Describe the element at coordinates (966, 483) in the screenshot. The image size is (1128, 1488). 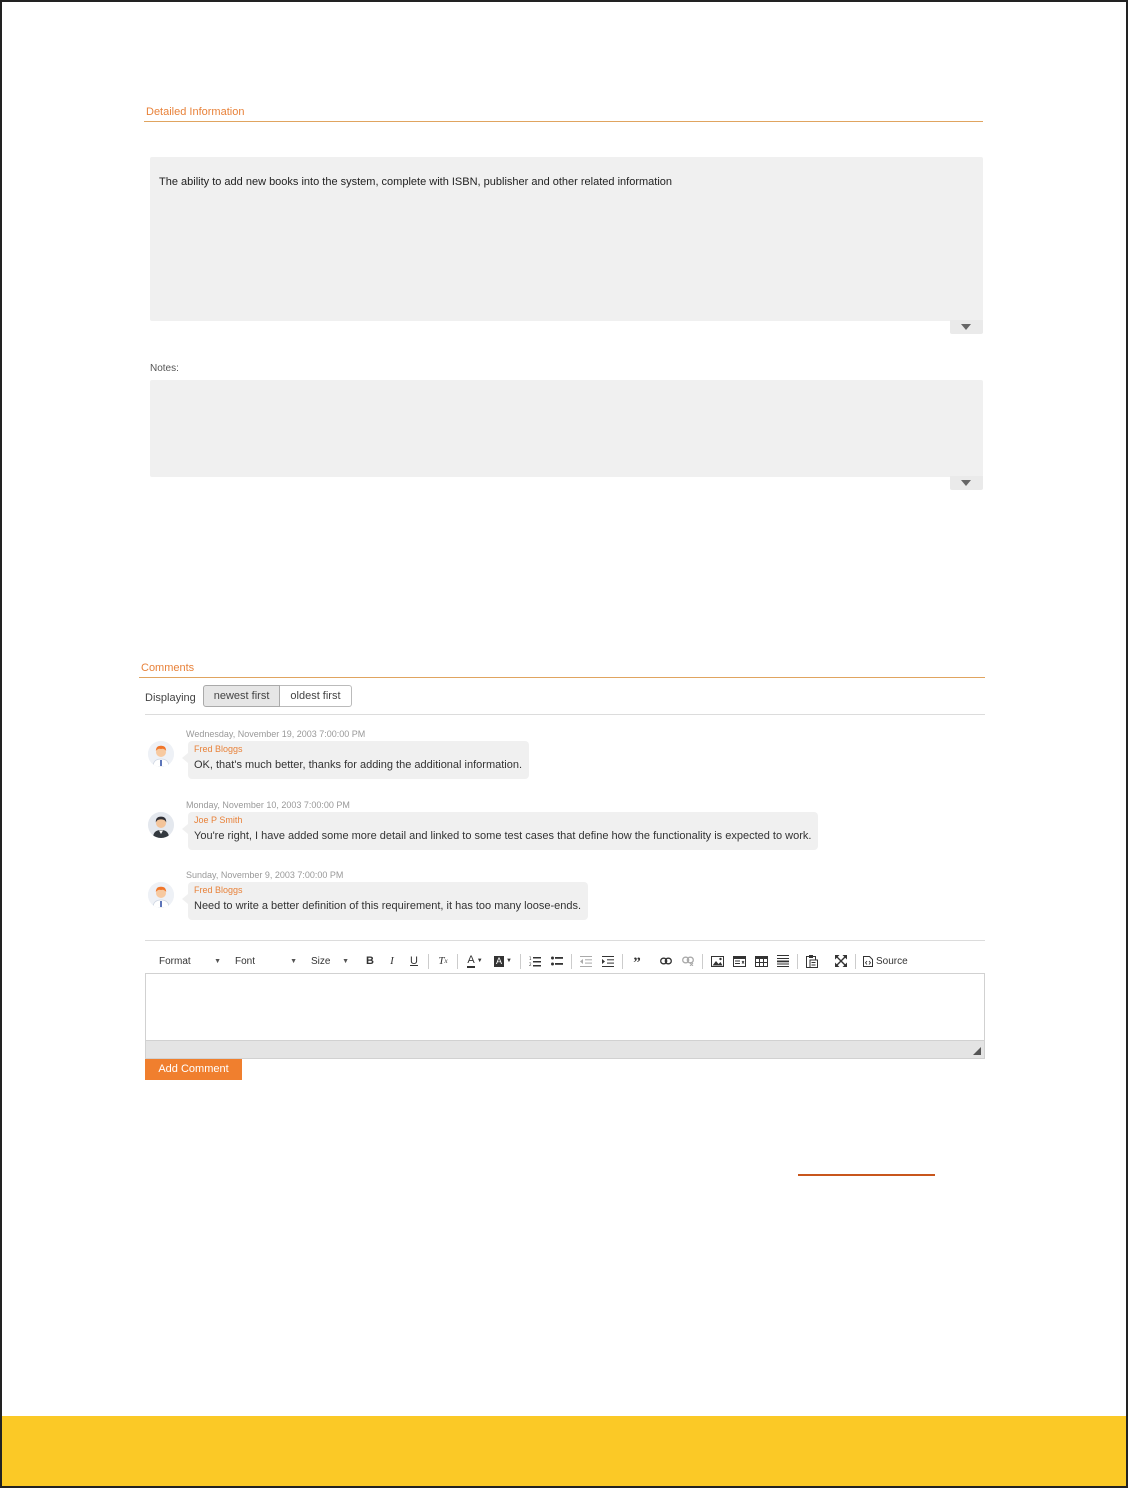
I see `notes-expand-icon` at that location.